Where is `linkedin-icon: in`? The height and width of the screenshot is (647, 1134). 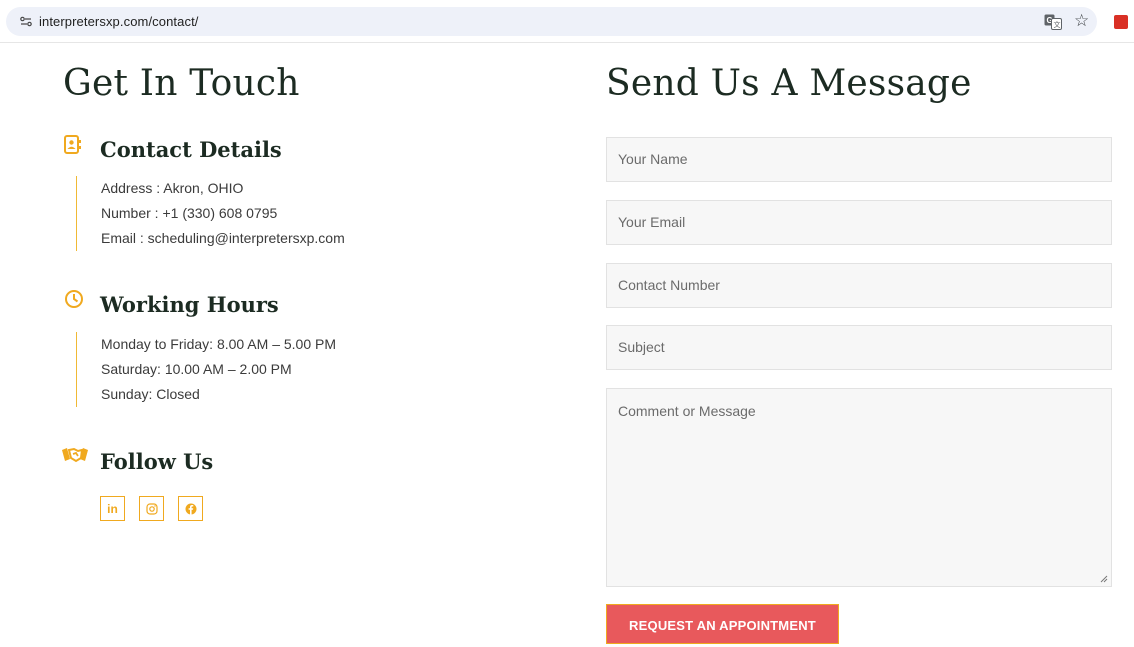
linkedin-icon: in is located at coordinates (112, 508).